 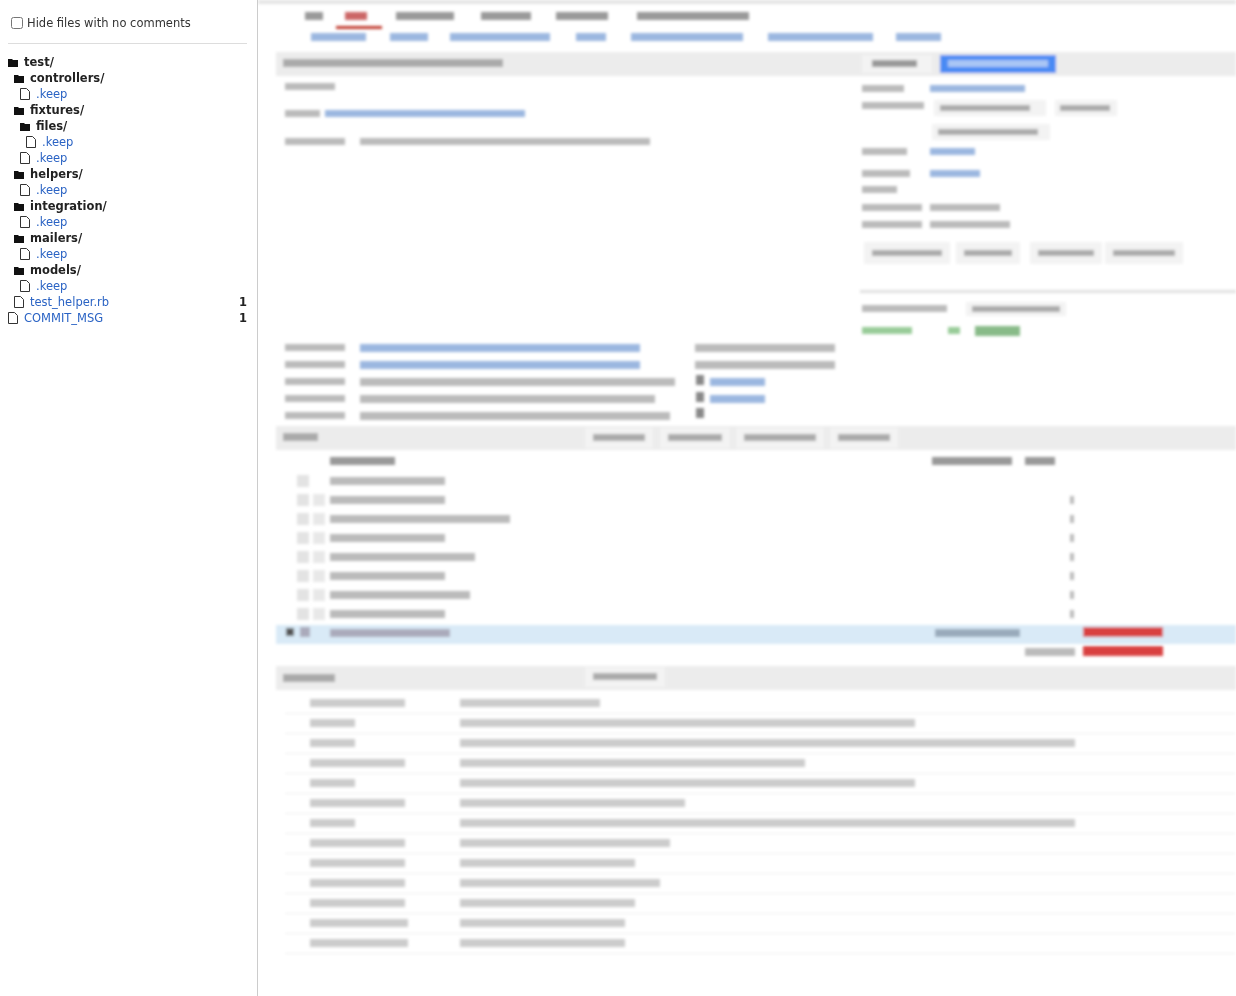 I want to click on folder-name: test/, so click(x=39, y=62).